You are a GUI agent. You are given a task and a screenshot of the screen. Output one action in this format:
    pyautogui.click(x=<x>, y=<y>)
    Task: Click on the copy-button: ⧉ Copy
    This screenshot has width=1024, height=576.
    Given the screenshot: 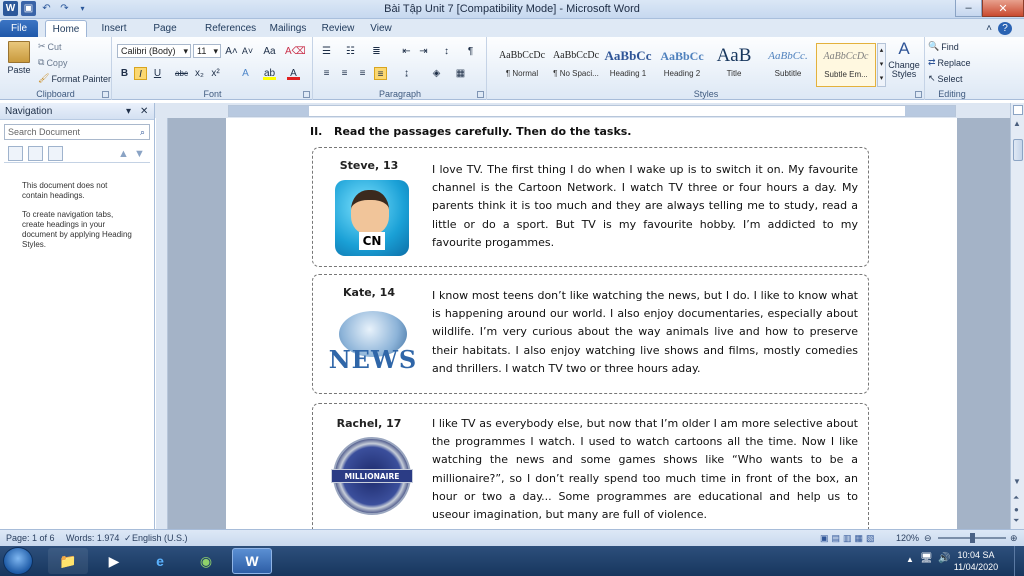 What is the action you would take?
    pyautogui.click(x=52, y=62)
    